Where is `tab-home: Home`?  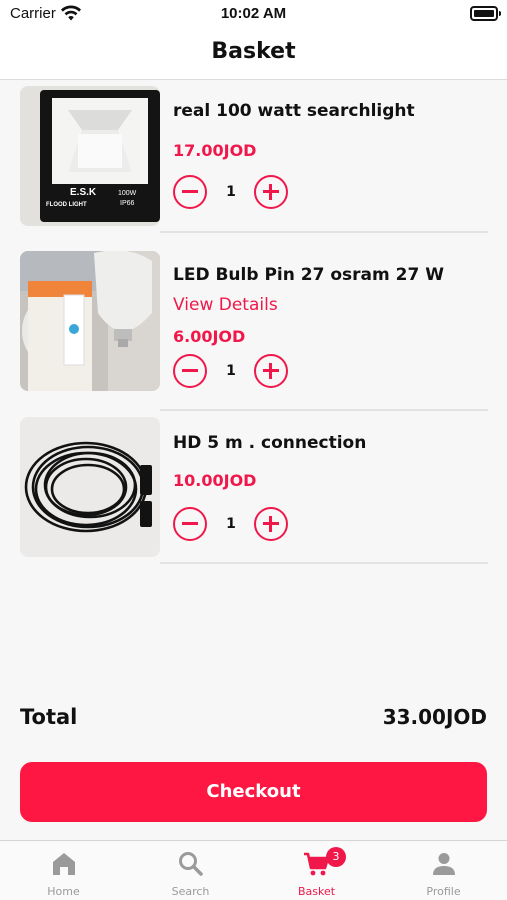 tab-home: Home is located at coordinates (63, 870).